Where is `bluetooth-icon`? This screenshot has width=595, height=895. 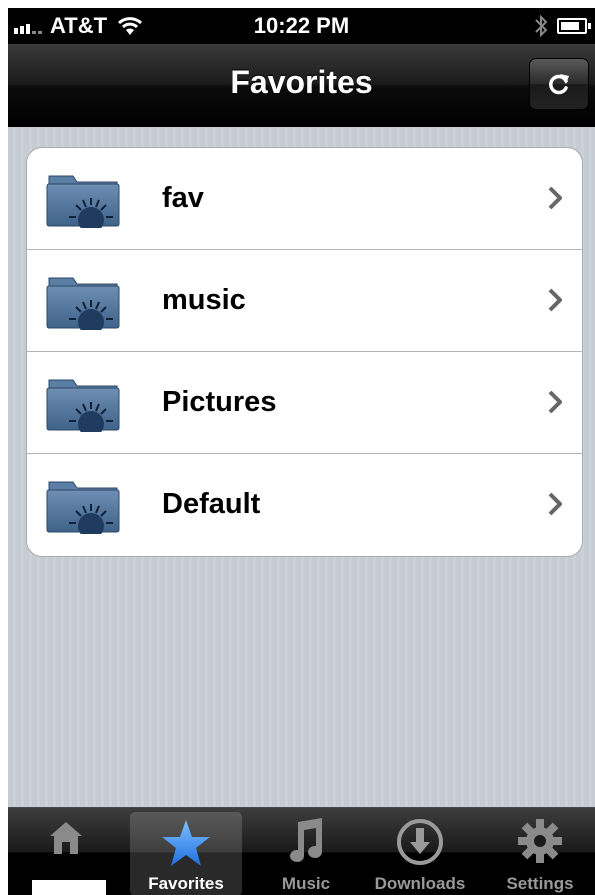 bluetooth-icon is located at coordinates (541, 26).